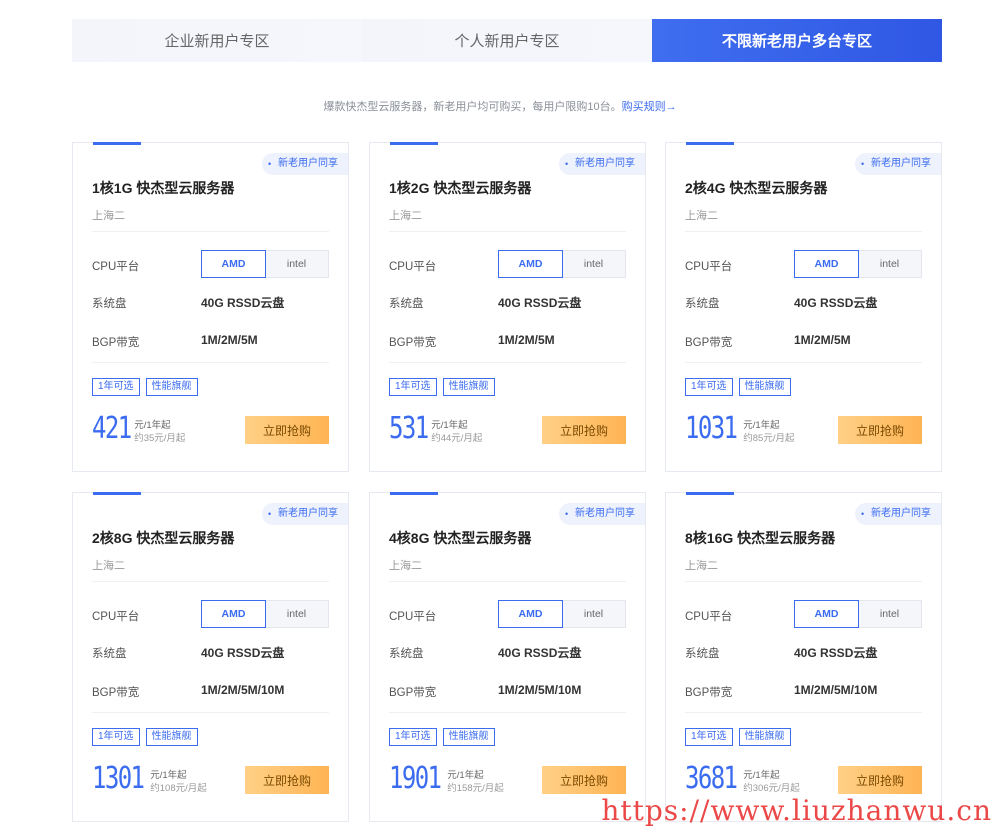 This screenshot has height=835, width=1000. What do you see at coordinates (160, 438) in the screenshot?
I see `price-monthly: 约35元/月起` at bounding box center [160, 438].